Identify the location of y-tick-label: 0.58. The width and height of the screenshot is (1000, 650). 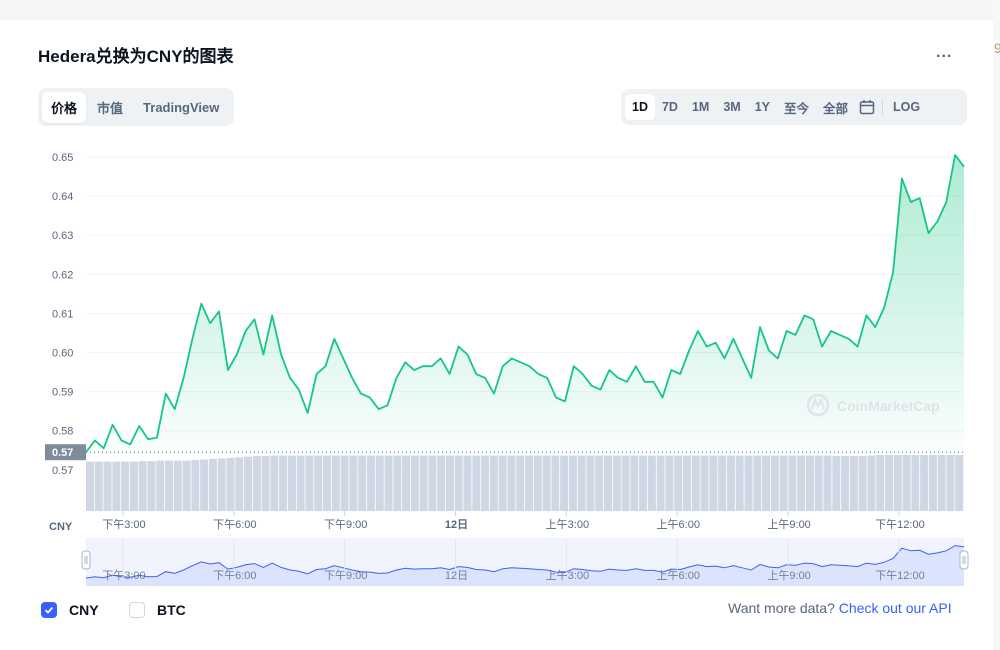
(62, 432).